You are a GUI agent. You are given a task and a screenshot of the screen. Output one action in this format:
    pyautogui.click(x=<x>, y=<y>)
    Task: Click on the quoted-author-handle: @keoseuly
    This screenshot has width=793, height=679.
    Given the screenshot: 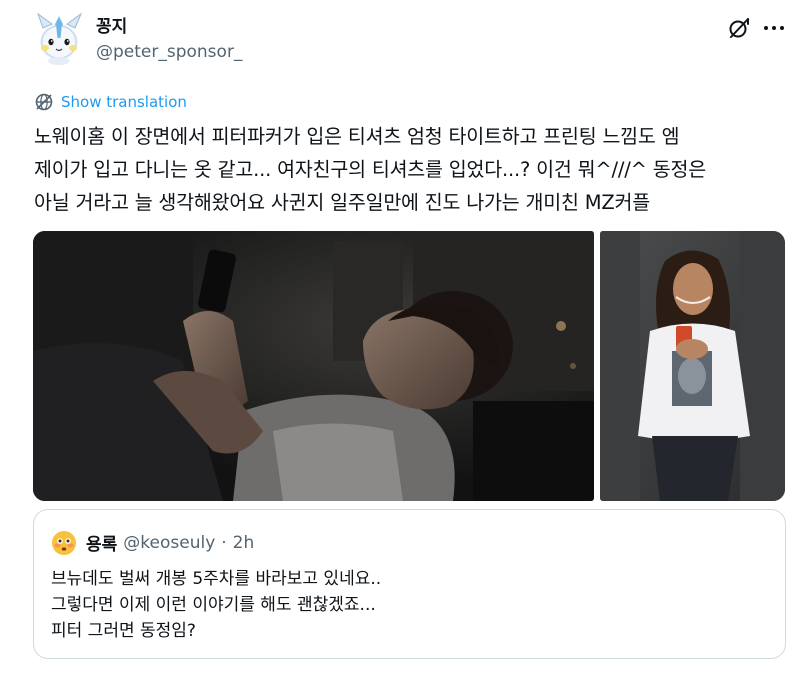 What is the action you would take?
    pyautogui.click(x=169, y=543)
    